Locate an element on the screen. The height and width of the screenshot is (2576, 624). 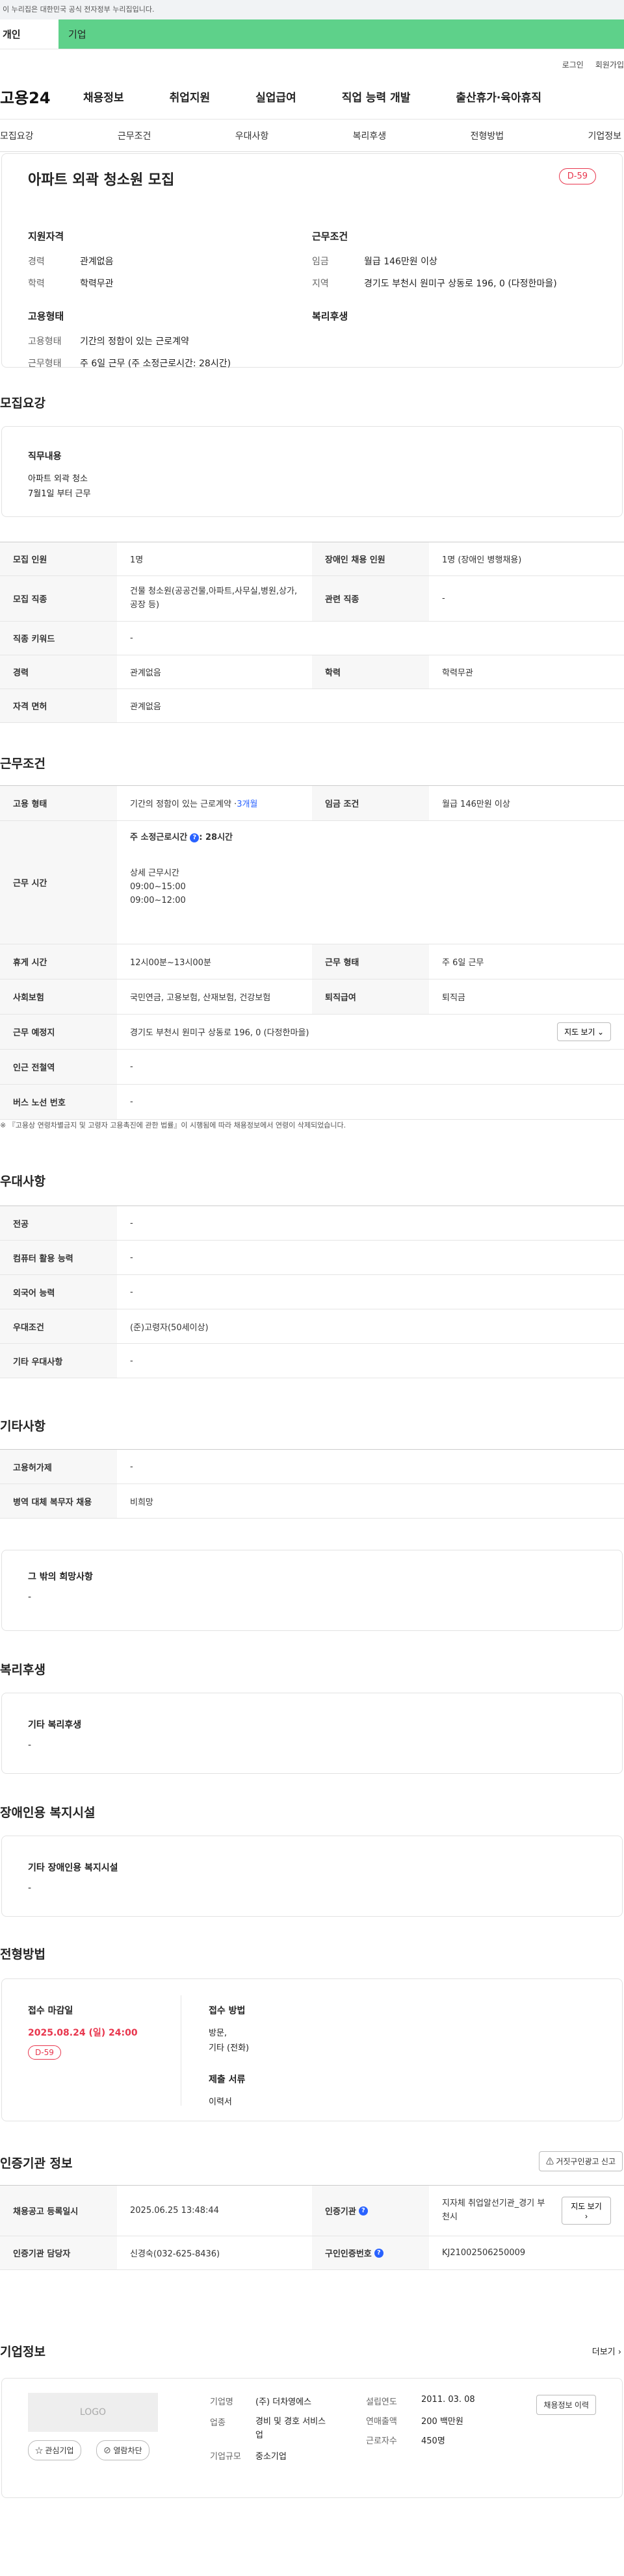
gov-banner: 이 누리집은 대한민국 공식 전자정부 누리집입니다. is located at coordinates (312, 9).